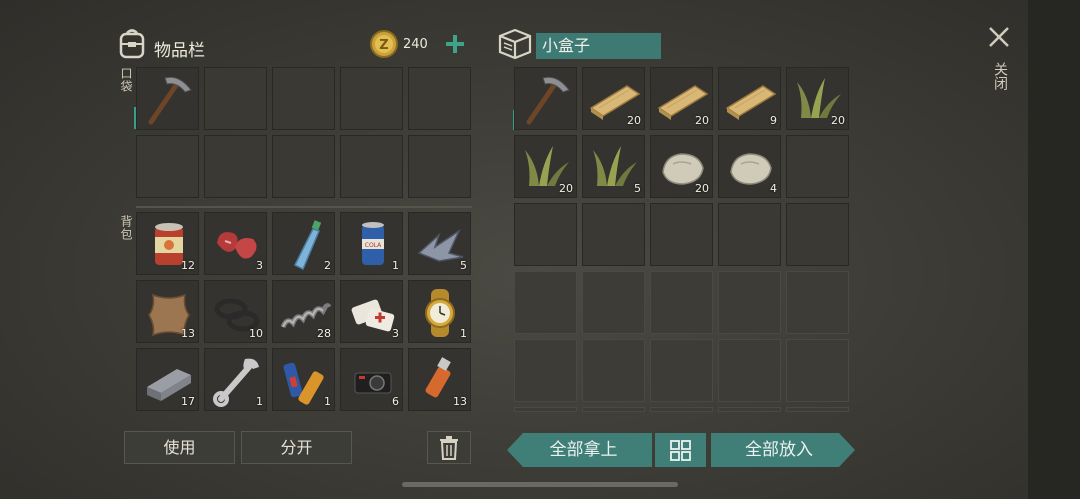  Describe the element at coordinates (540, 484) in the screenshot. I see `home-indicator` at that location.